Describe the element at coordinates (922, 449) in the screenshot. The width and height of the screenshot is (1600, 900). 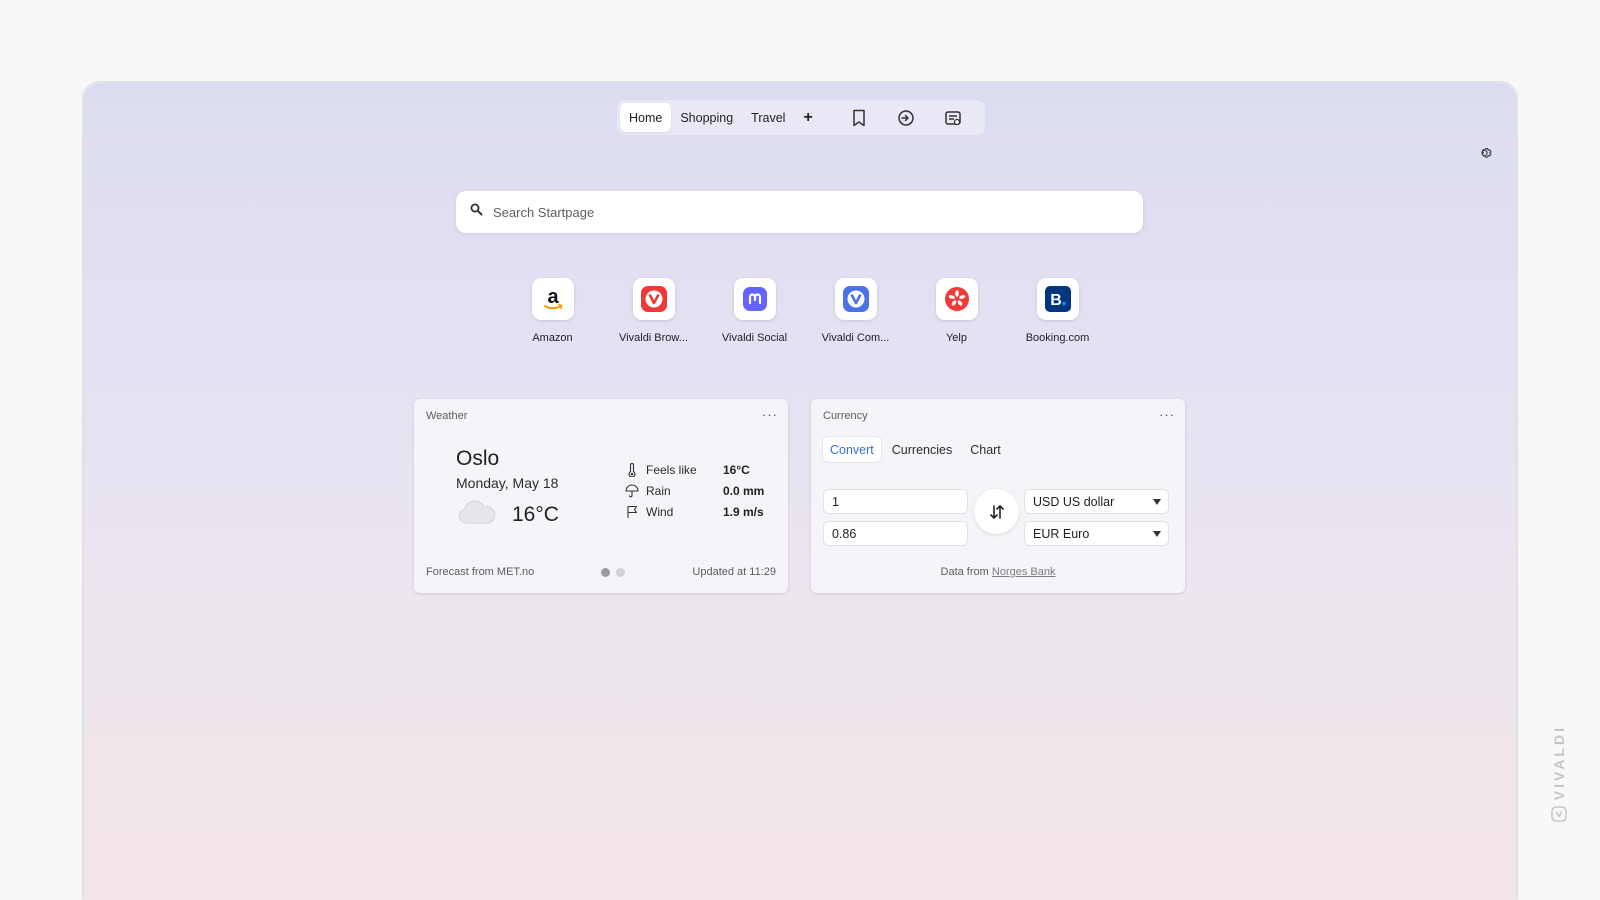
I see `tab-currencies: Currencies` at that location.